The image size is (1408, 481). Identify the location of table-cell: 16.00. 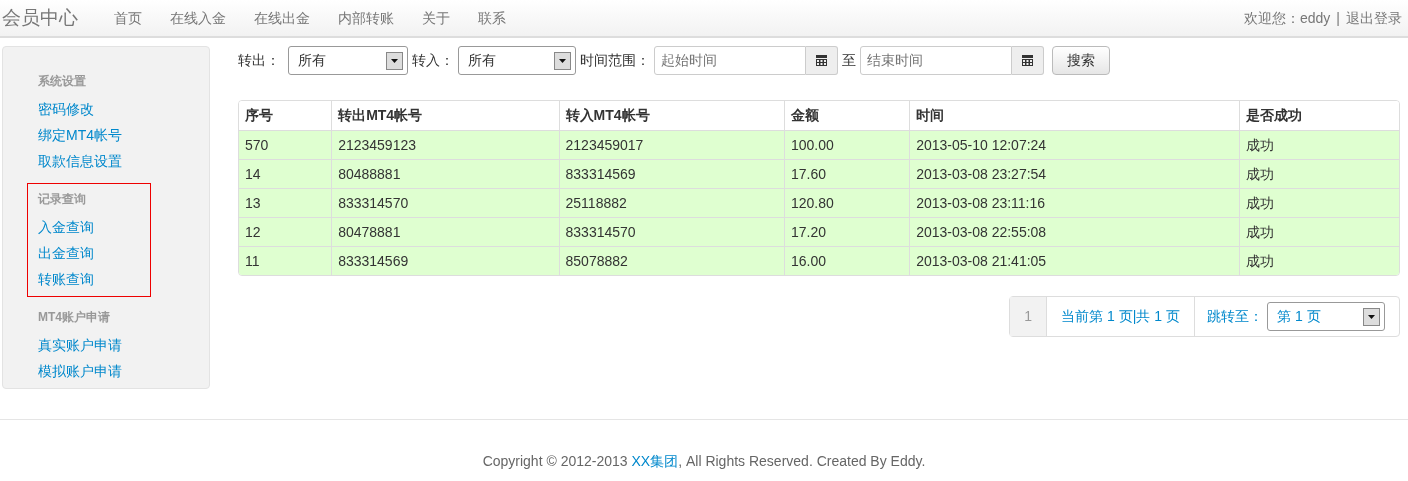
(846, 260).